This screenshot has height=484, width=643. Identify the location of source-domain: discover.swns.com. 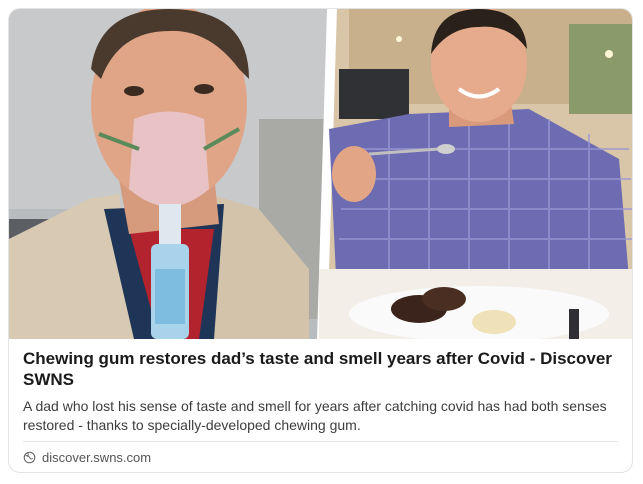
(96, 457).